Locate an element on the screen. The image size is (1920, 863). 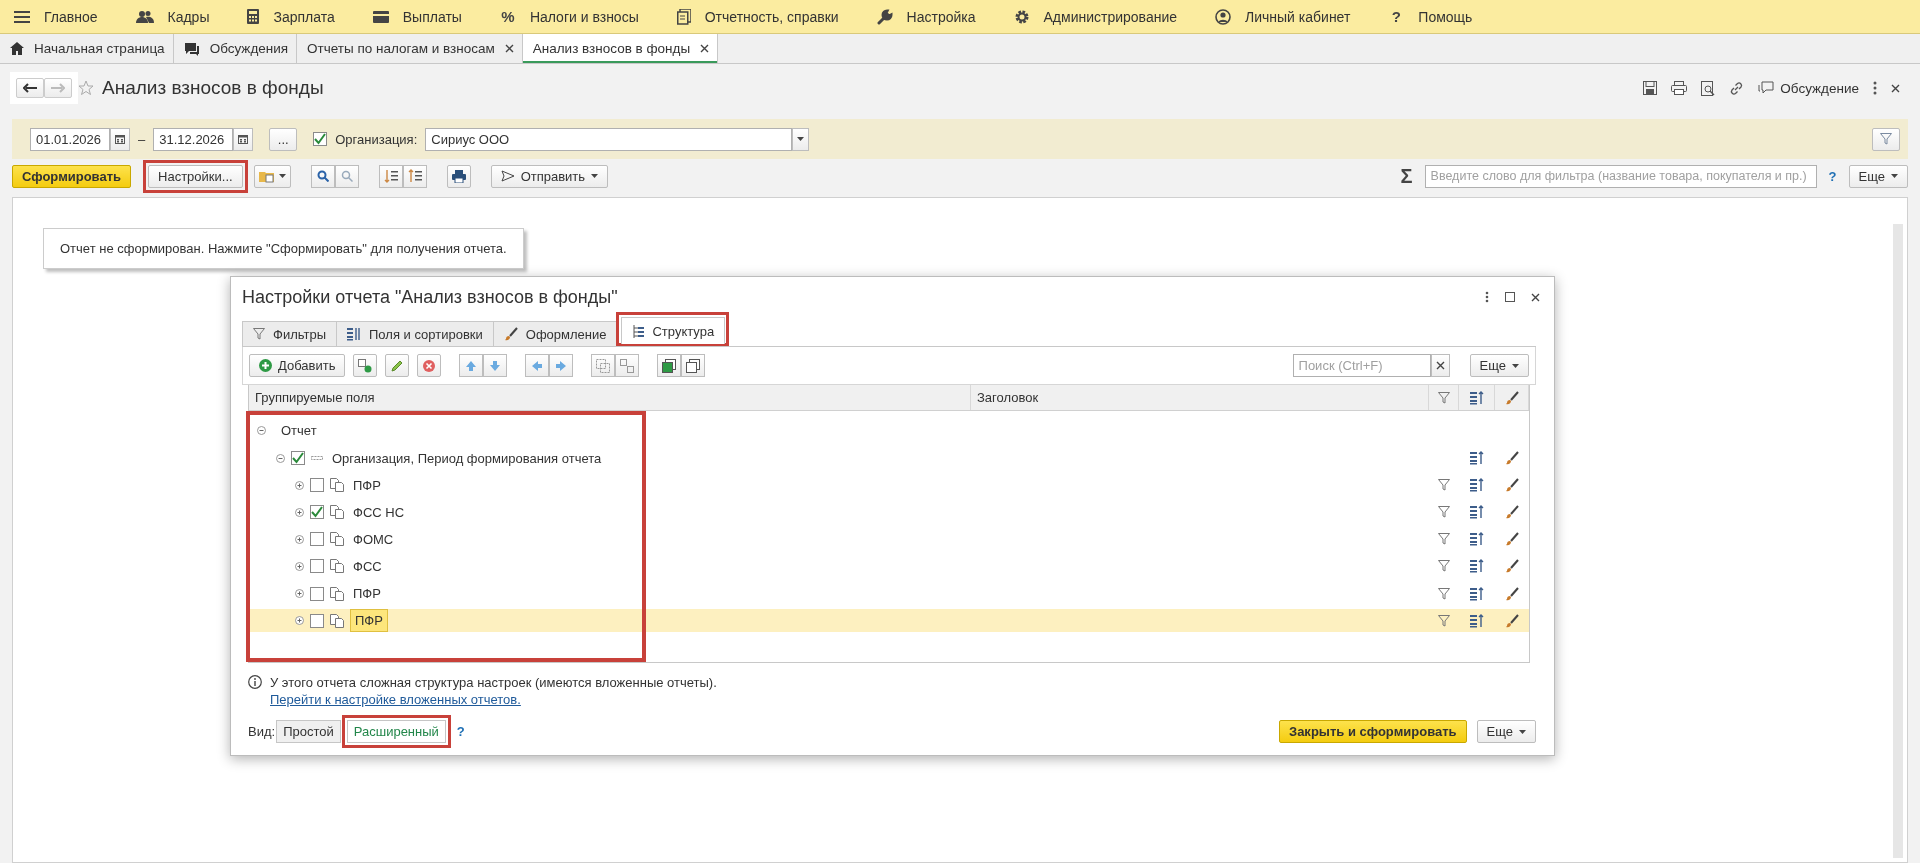
collapse-groups-button is located at coordinates (414, 176).